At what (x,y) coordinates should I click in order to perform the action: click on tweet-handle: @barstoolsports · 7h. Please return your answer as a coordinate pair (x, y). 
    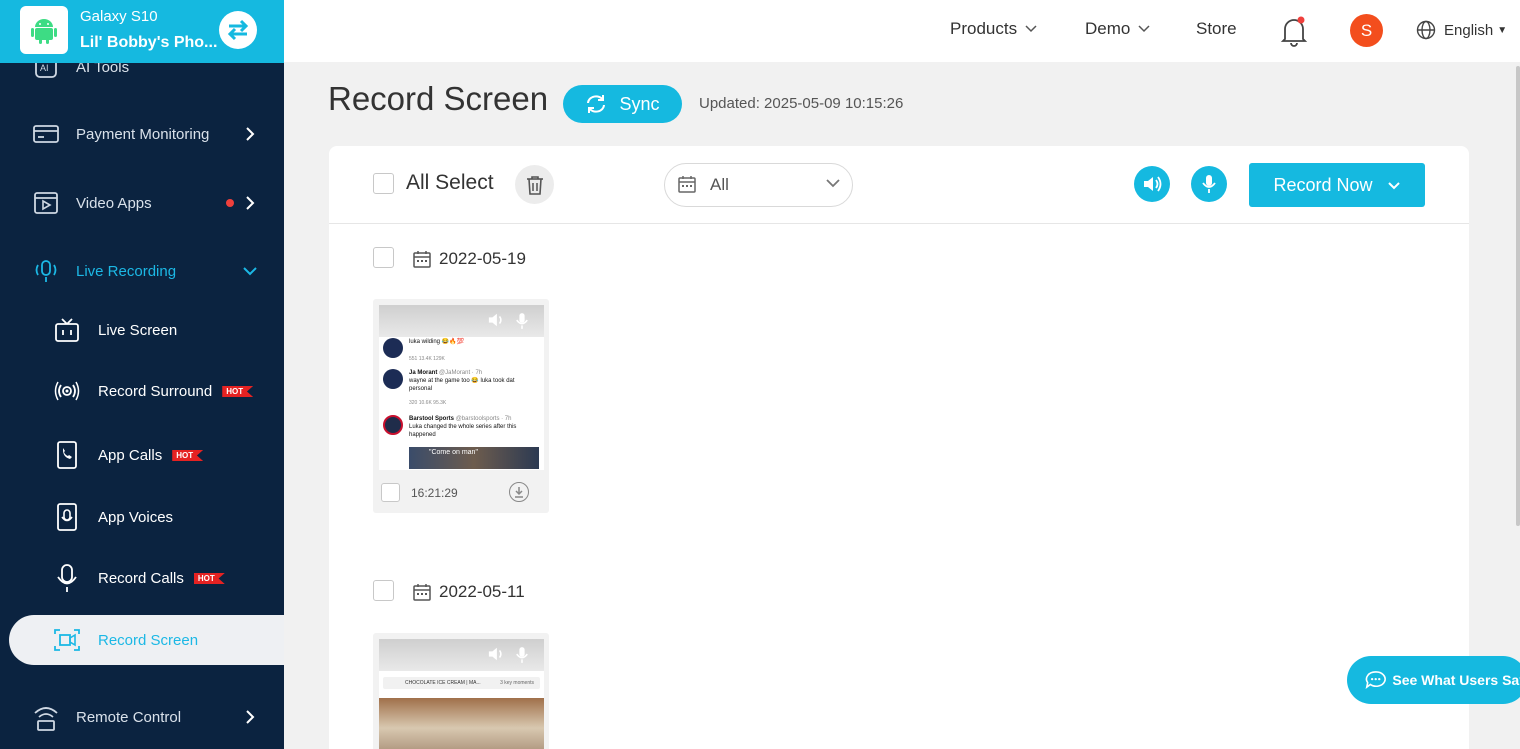
    Looking at the image, I should click on (483, 419).